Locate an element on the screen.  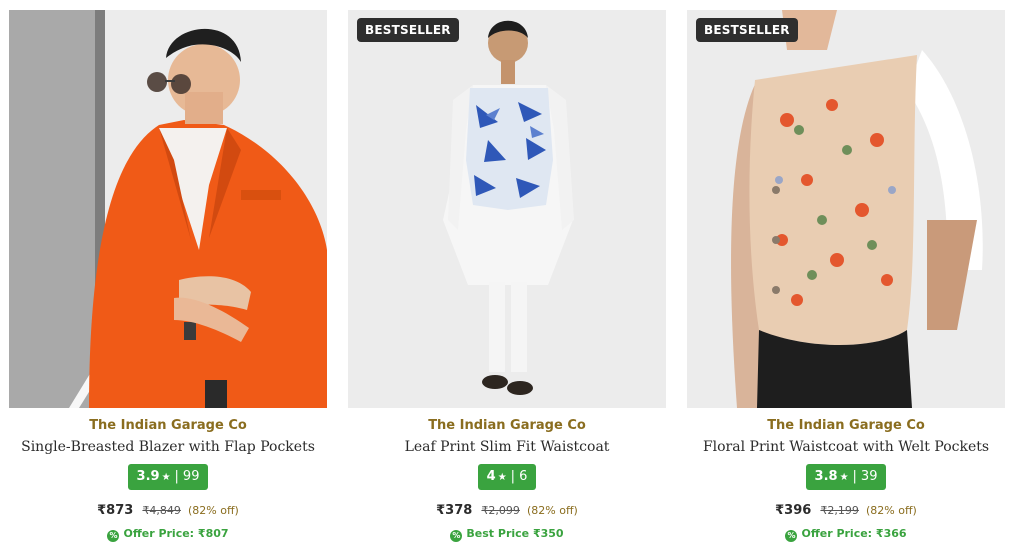
price-row: ₹396 ₹2,199 (82% off) is located at coordinates (846, 508).